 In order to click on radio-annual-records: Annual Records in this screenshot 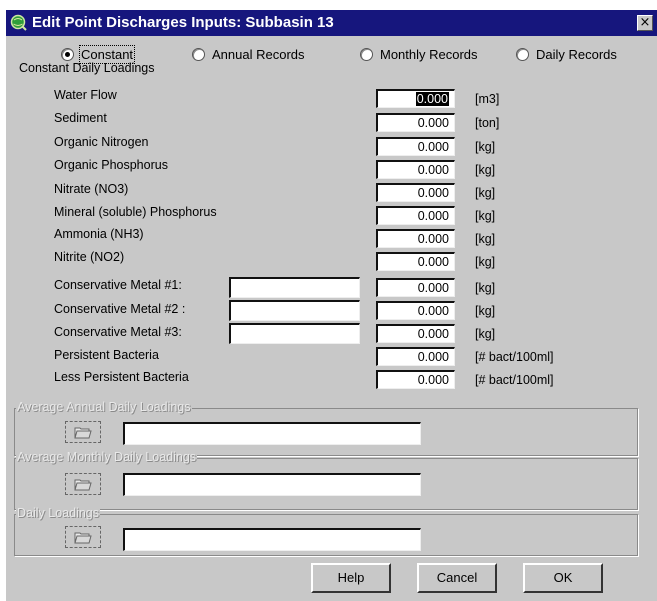, I will do `click(248, 54)`.